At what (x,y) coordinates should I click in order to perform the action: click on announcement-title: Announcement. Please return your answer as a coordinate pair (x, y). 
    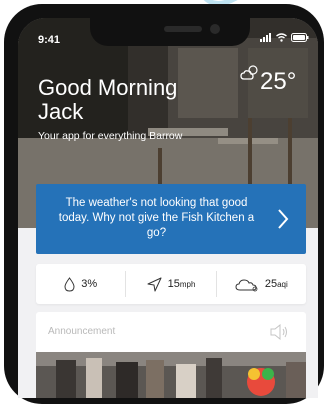
    Looking at the image, I should click on (82, 331).